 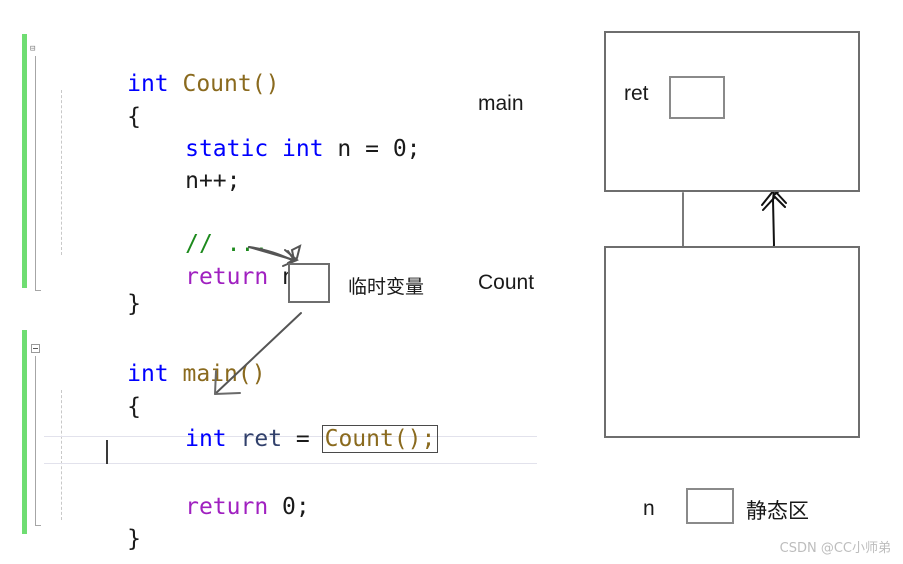 I want to click on token-function-main: main(), so click(x=224, y=374).